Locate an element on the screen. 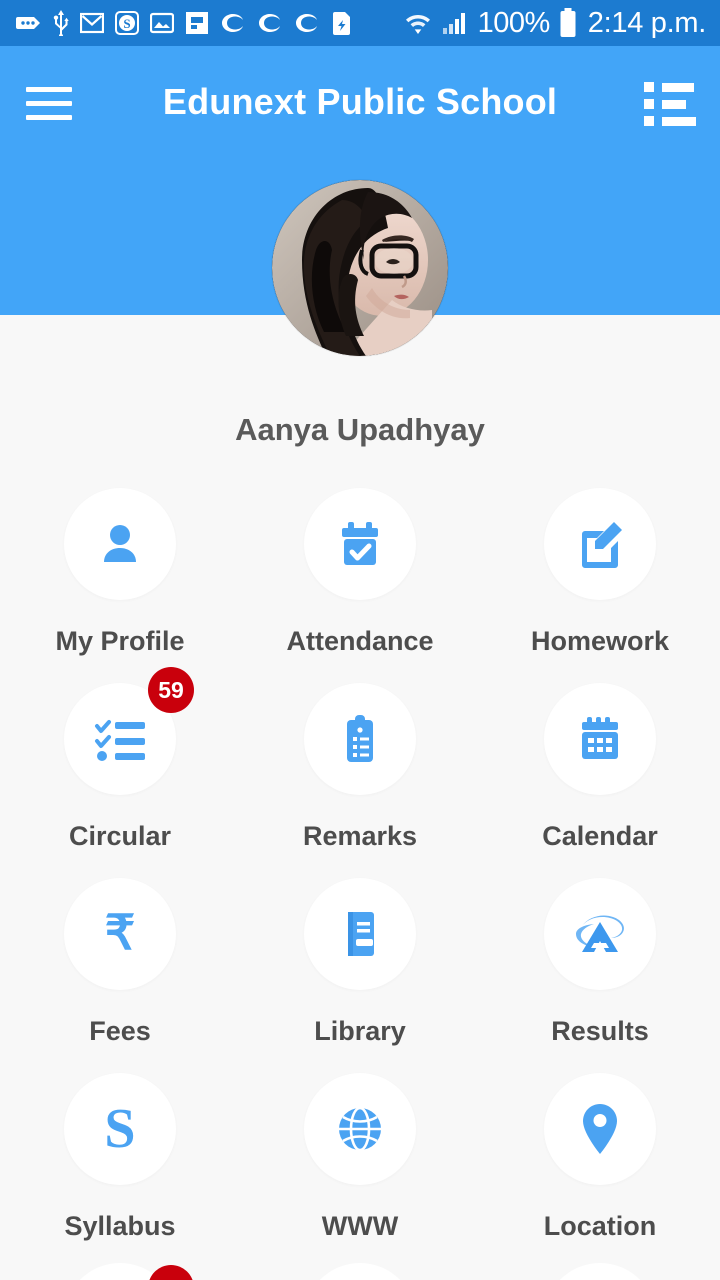 The image size is (720, 1280). gmail-icon is located at coordinates (92, 23).